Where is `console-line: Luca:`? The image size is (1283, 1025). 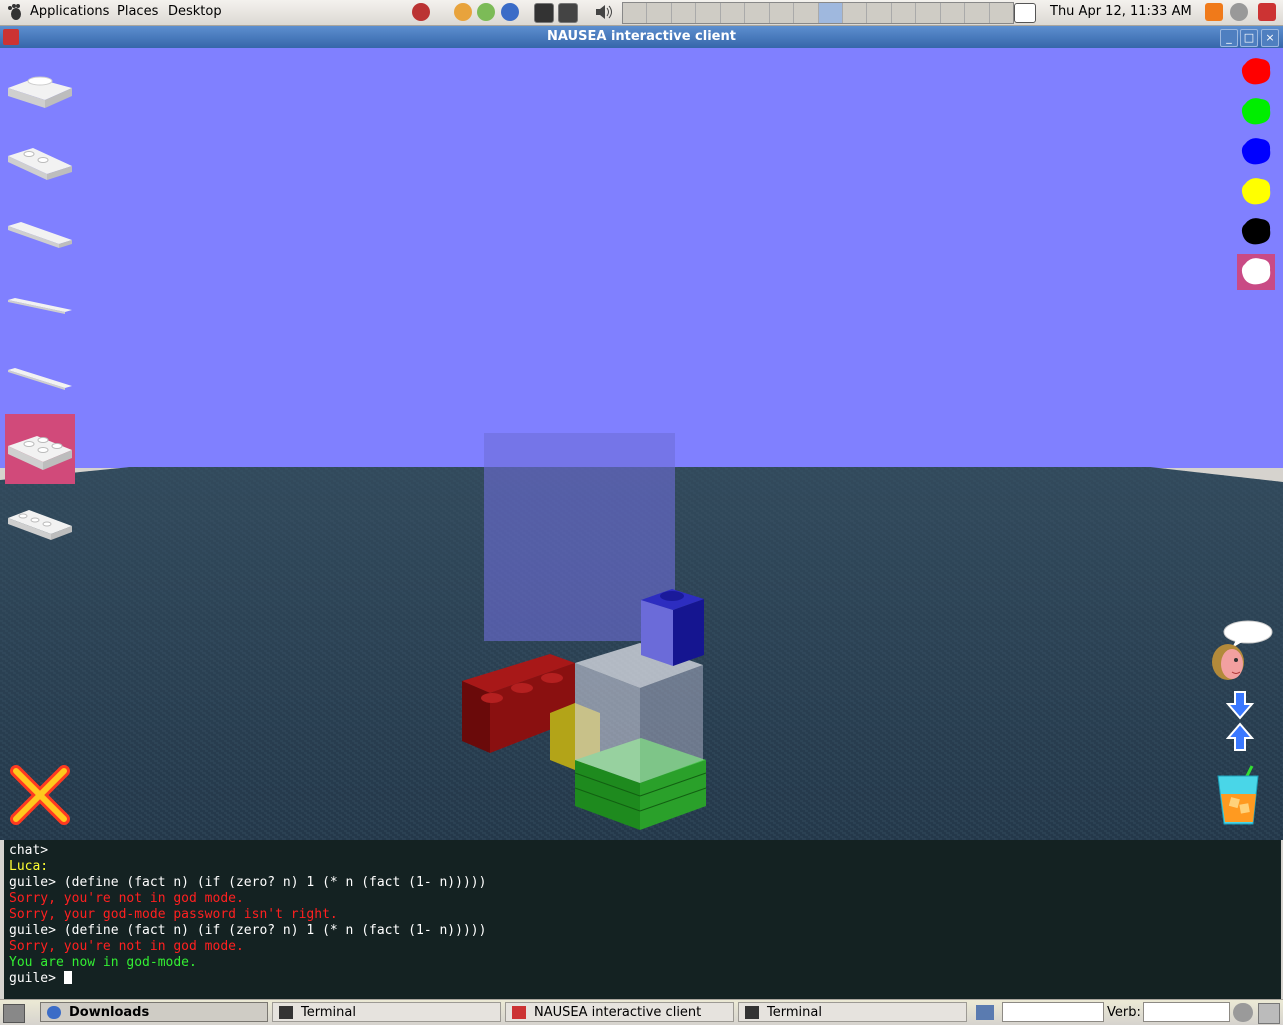
console-line: Luca: is located at coordinates (29, 866).